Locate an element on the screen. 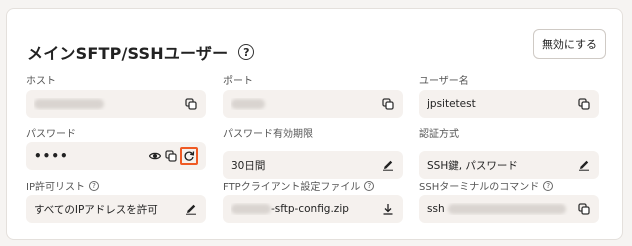 This screenshot has width=632, height=246. password-expiry-field: 30日間 is located at coordinates (313, 165).